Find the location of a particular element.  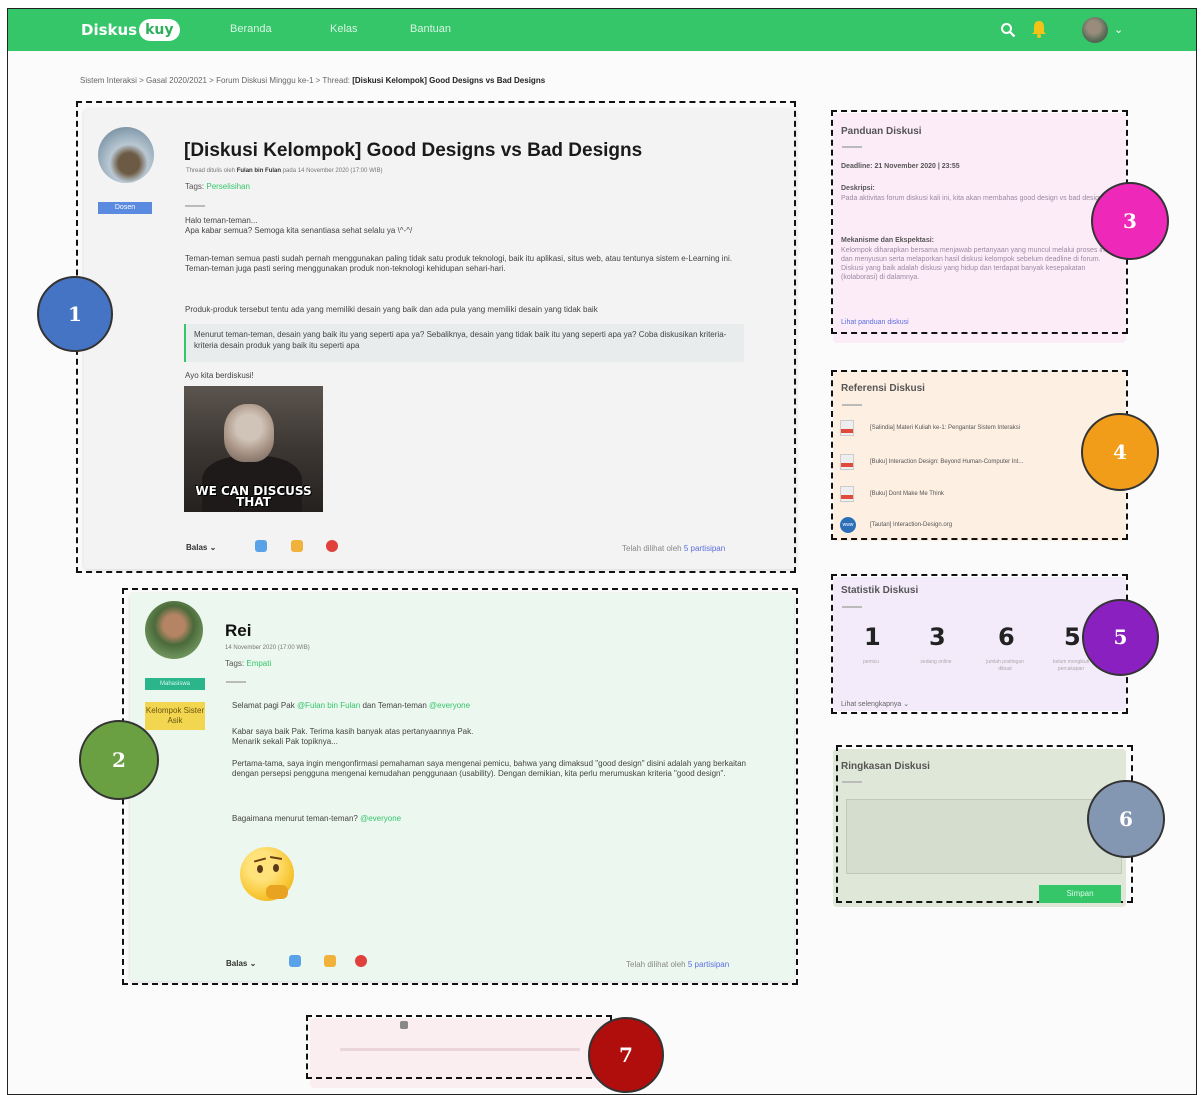

role-badge: Mahasiswa is located at coordinates (175, 684).